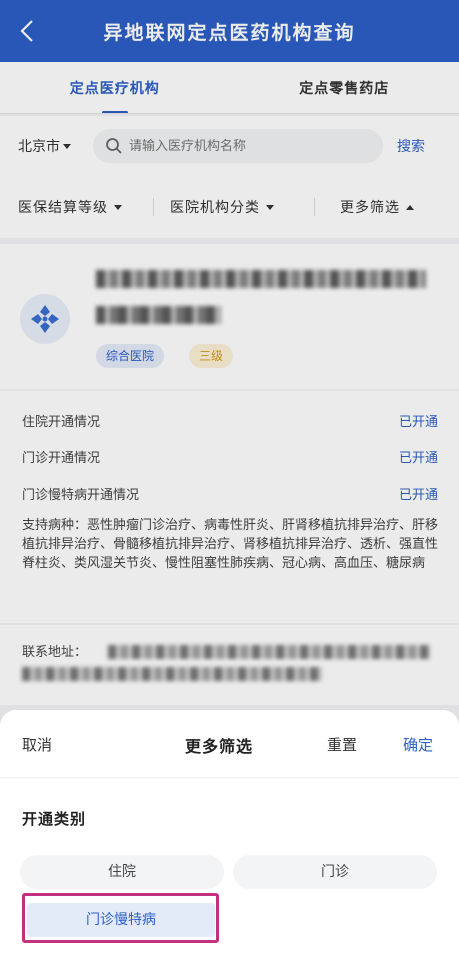 This screenshot has height=975, width=459. What do you see at coordinates (335, 872) in the screenshot?
I see `option-outpatient: 门诊` at bounding box center [335, 872].